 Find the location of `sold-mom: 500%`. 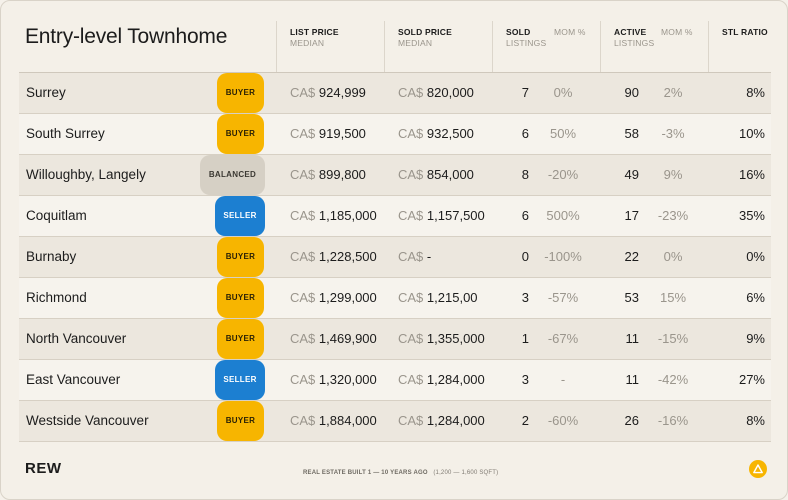

sold-mom: 500% is located at coordinates (563, 215).